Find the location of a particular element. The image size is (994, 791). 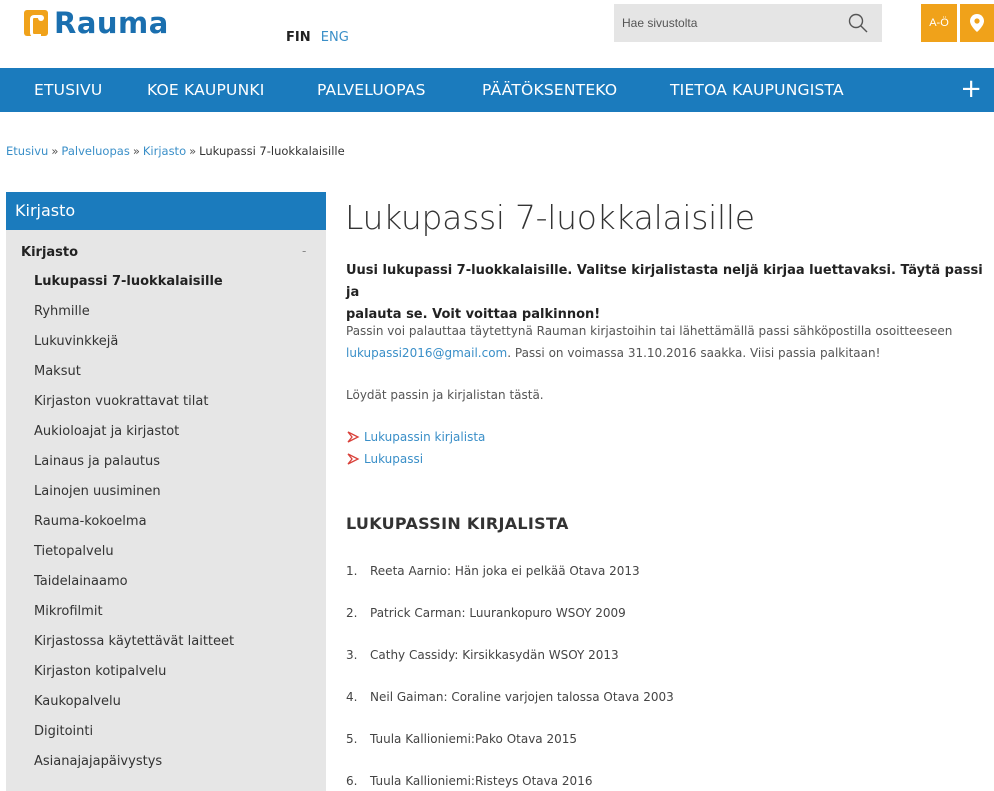

link-kirjalista-label: Lukupassin kirjalista is located at coordinates (425, 437).